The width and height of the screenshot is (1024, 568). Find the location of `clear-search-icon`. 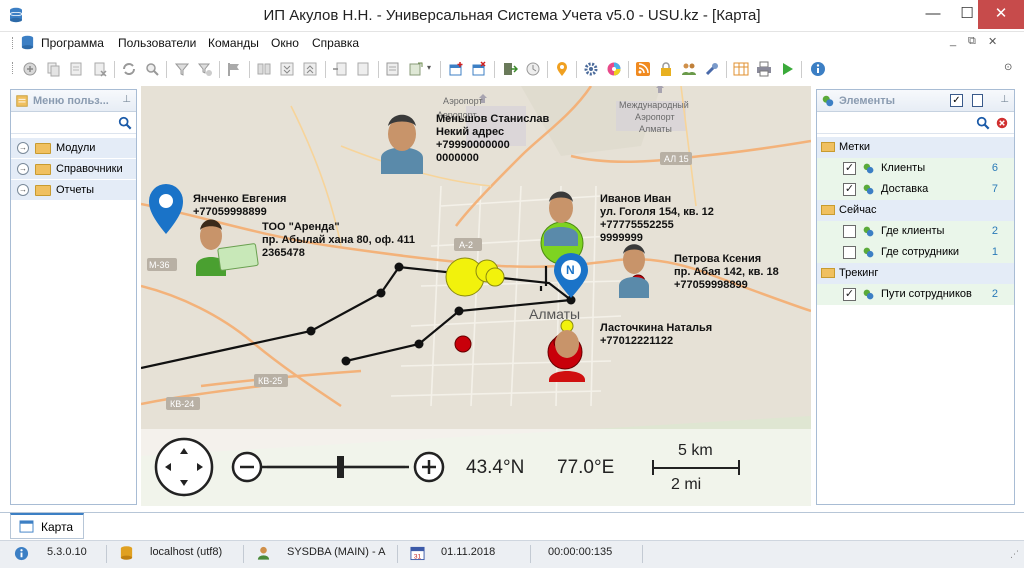

clear-search-icon is located at coordinates (1002, 123).